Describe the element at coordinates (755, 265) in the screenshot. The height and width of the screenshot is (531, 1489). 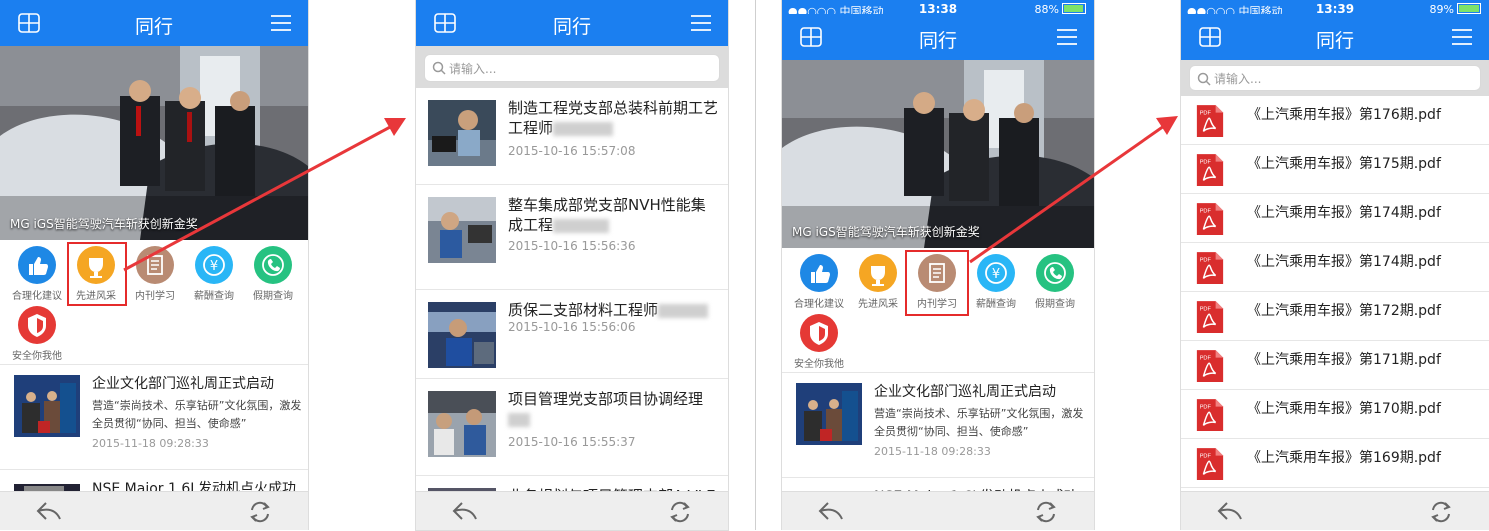
I see `panel-divider` at that location.